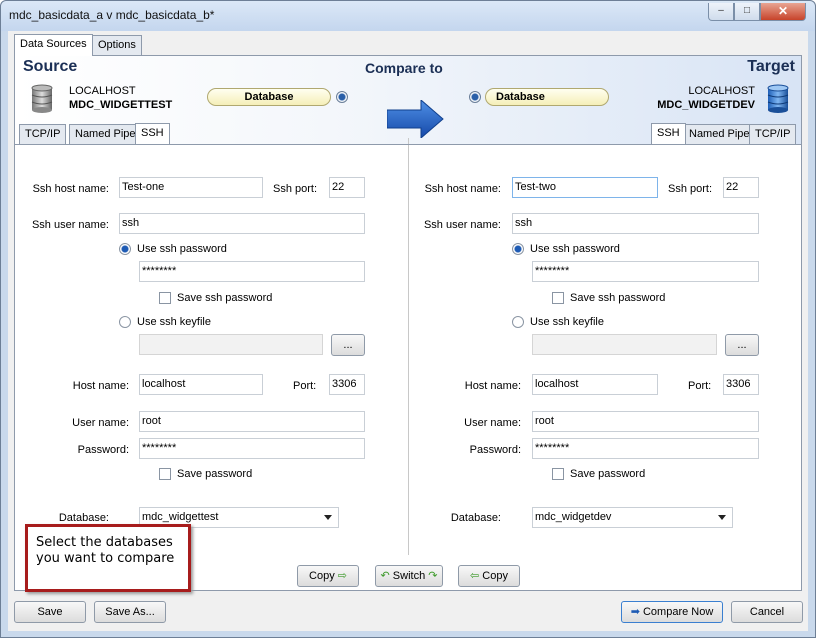 The width and height of the screenshot is (816, 638). I want to click on target-save-ssh-password-checkbox, so click(558, 298).